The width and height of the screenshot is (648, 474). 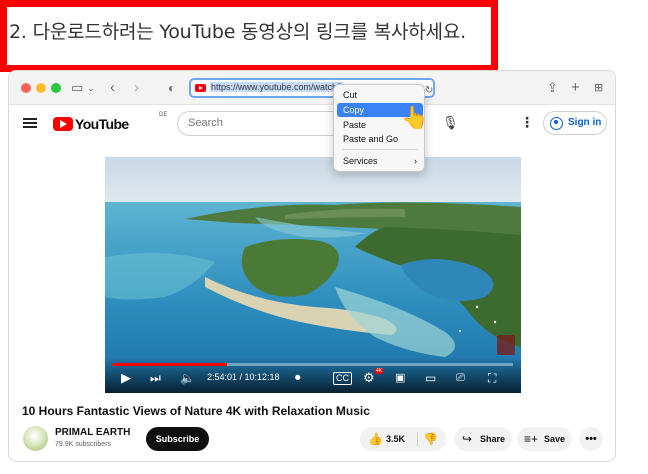 I want to click on theater-mode-icon: ▭, so click(x=430, y=378).